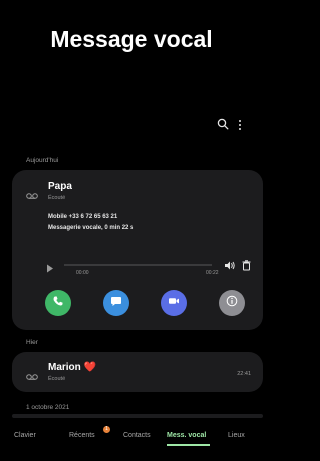  I want to click on volume-icon, so click(230, 267).